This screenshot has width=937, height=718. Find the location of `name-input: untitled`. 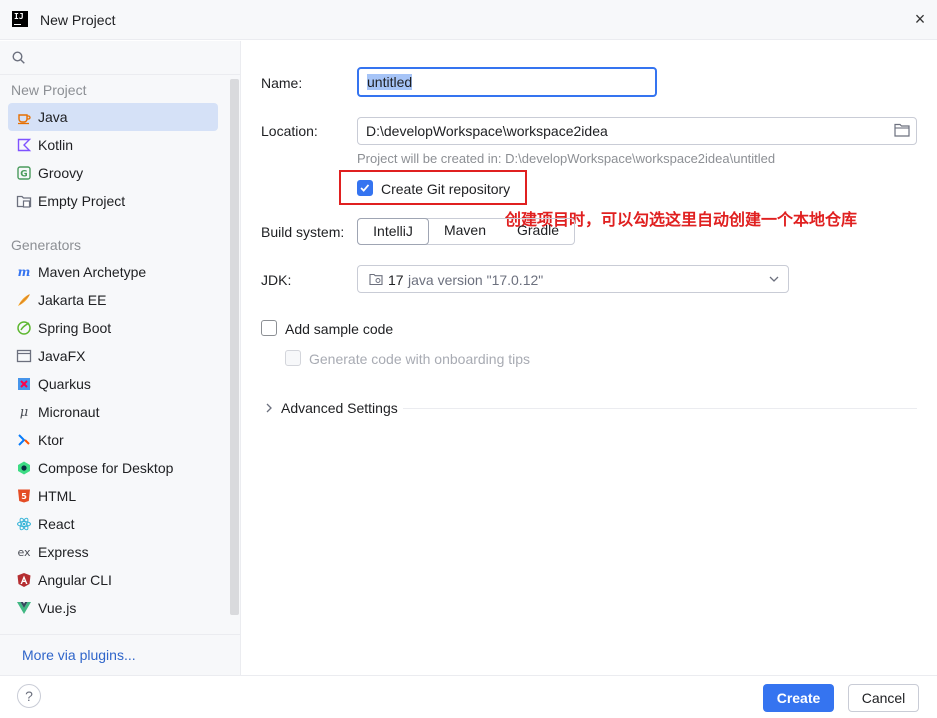

name-input: untitled is located at coordinates (507, 82).